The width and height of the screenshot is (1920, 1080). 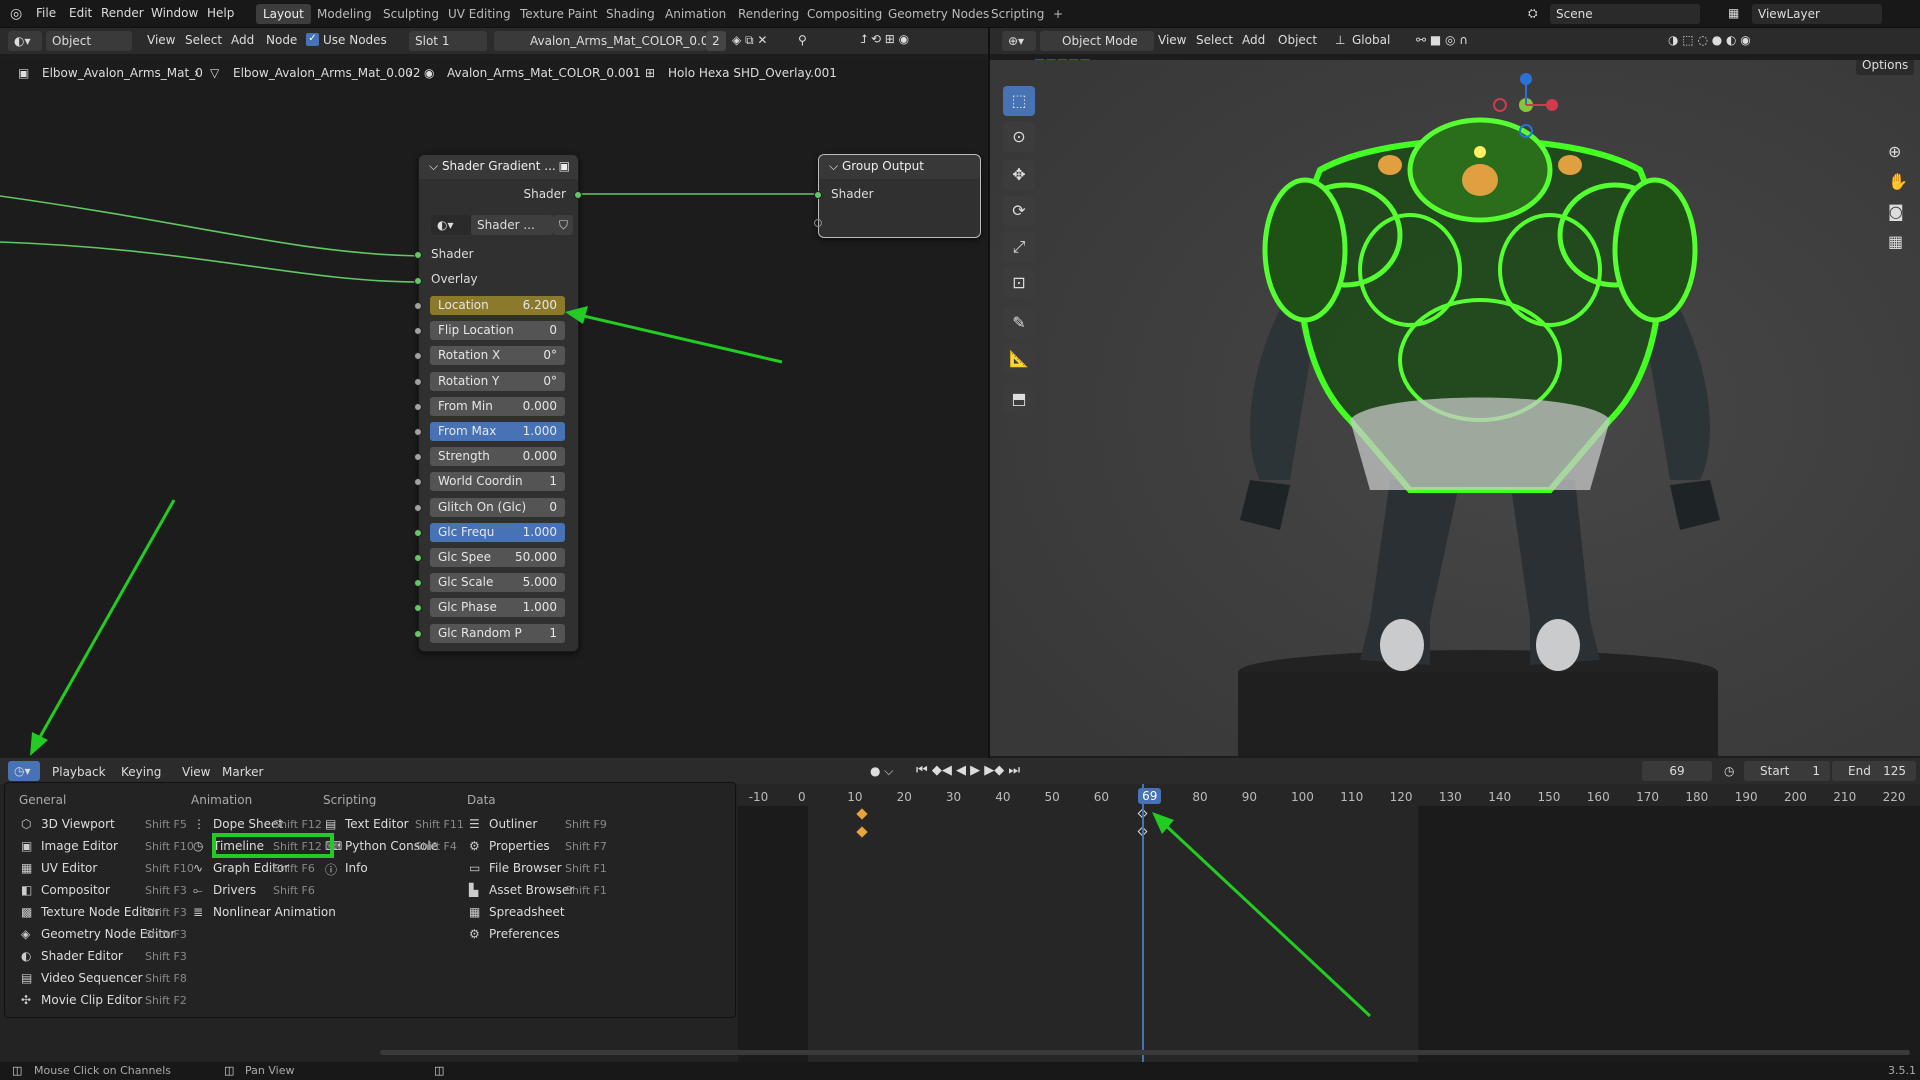 I want to click on tab-modeling: Modeling, so click(x=344, y=14).